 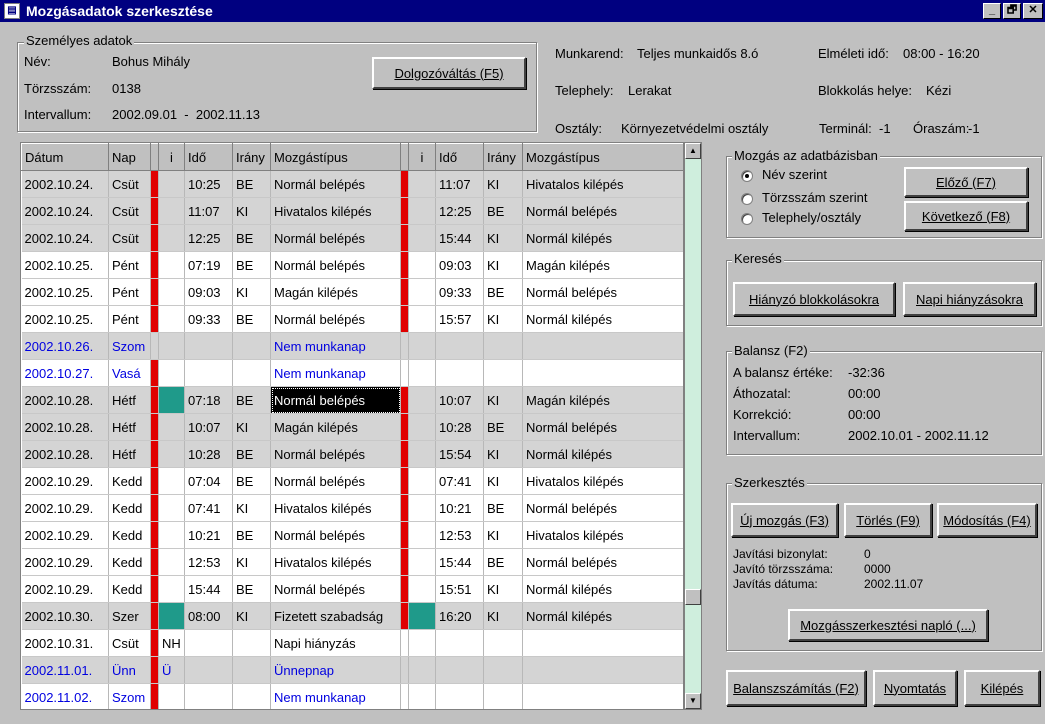 I want to click on col-header-direction-2: Irány, so click(x=503, y=157).